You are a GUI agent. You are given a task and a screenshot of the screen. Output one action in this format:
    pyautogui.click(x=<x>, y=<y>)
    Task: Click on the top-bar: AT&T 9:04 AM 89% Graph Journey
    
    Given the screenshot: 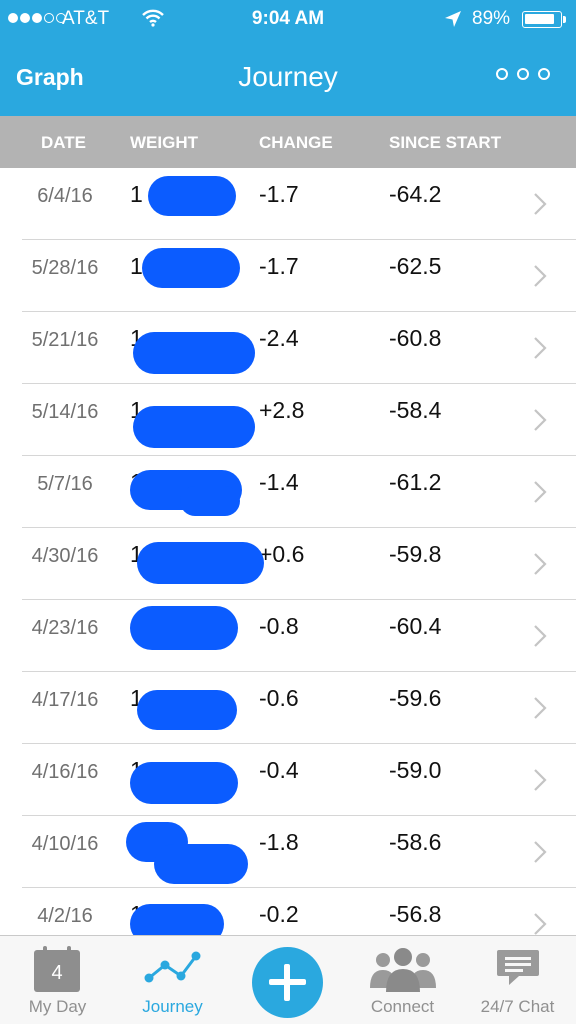 What is the action you would take?
    pyautogui.click(x=288, y=58)
    